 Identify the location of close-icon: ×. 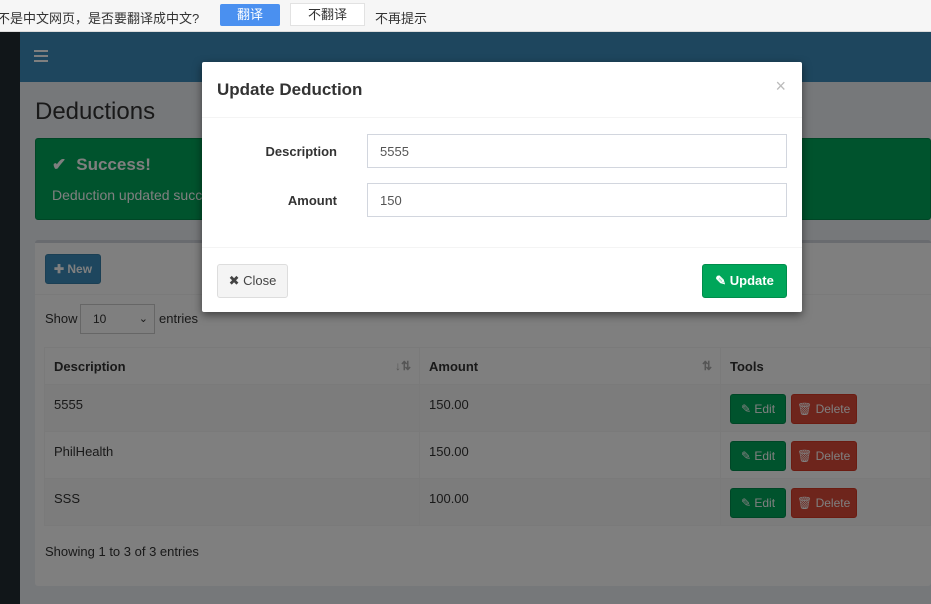
(780, 86).